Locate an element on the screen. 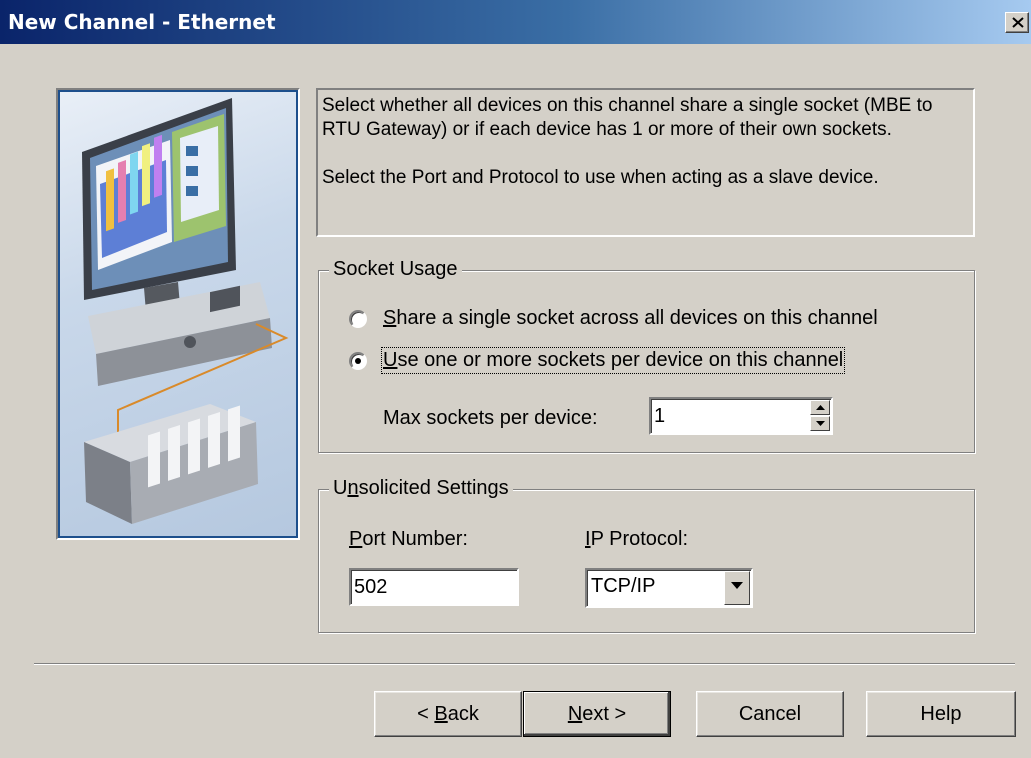 This screenshot has height=758, width=1031. port-number-label: Port Number: is located at coordinates (408, 539).